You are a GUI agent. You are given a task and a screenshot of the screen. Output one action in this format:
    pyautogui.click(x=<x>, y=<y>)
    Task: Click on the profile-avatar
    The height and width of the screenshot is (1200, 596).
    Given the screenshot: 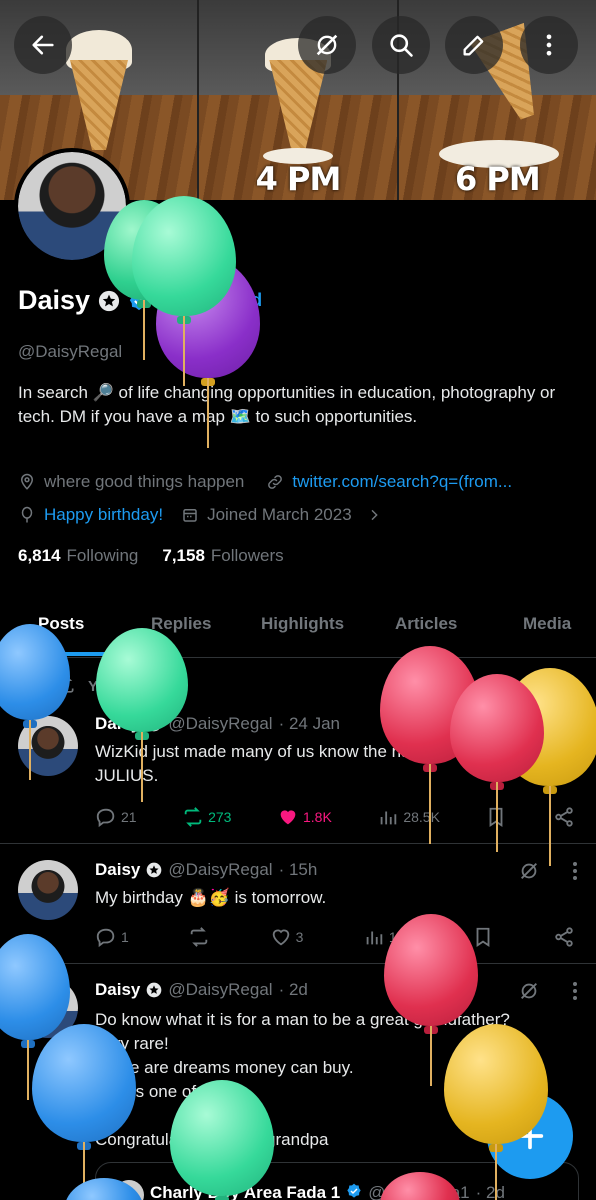 What is the action you would take?
    pyautogui.click(x=72, y=206)
    